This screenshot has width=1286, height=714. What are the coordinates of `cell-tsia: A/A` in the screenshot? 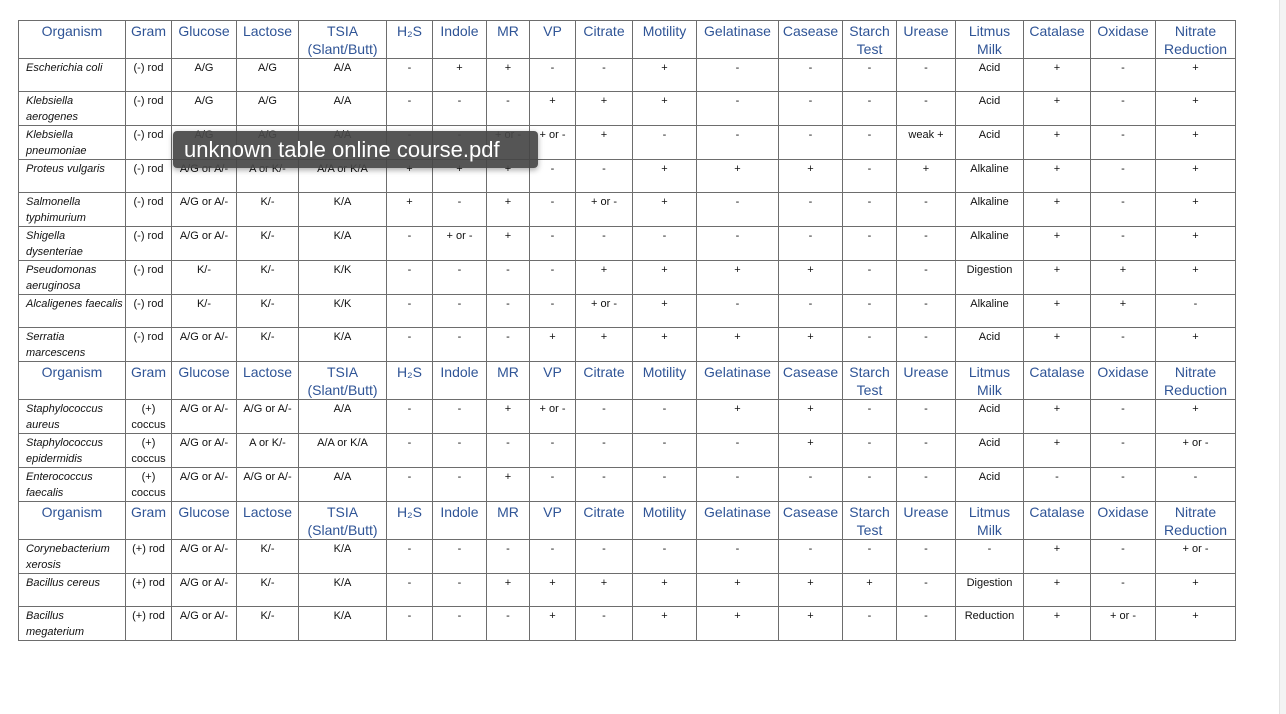 It's located at (342, 416).